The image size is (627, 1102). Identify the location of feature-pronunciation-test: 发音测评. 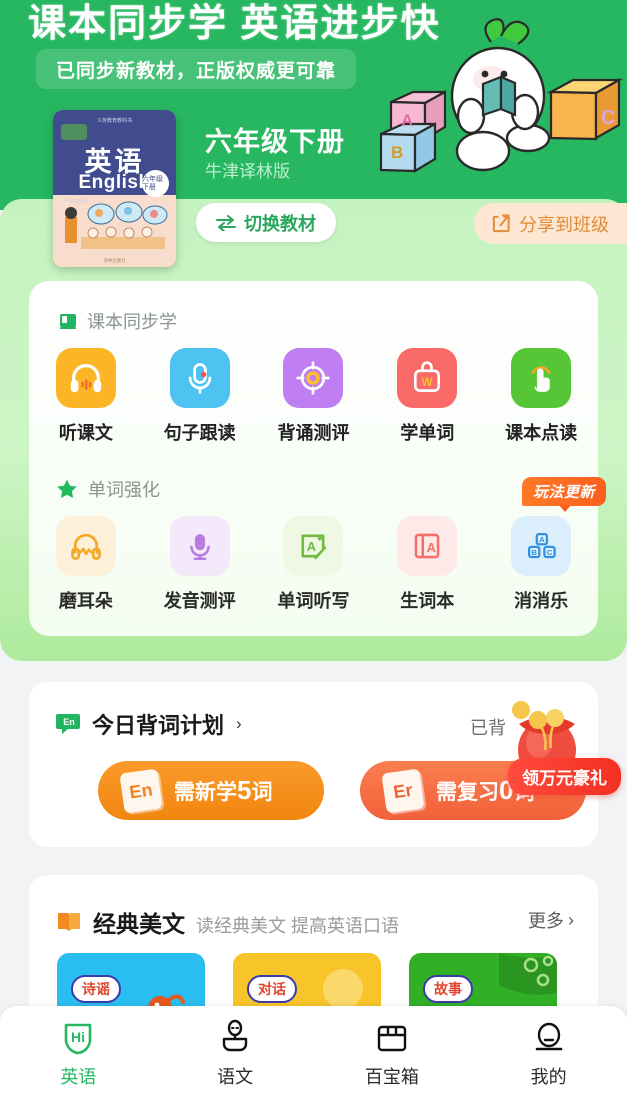
(200, 564).